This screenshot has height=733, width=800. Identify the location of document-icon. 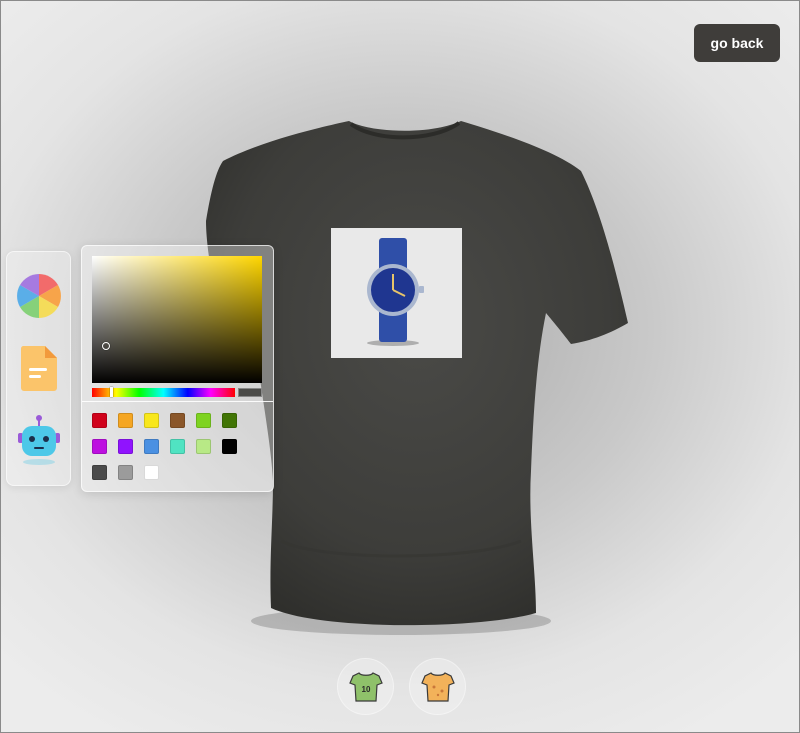
(38, 368).